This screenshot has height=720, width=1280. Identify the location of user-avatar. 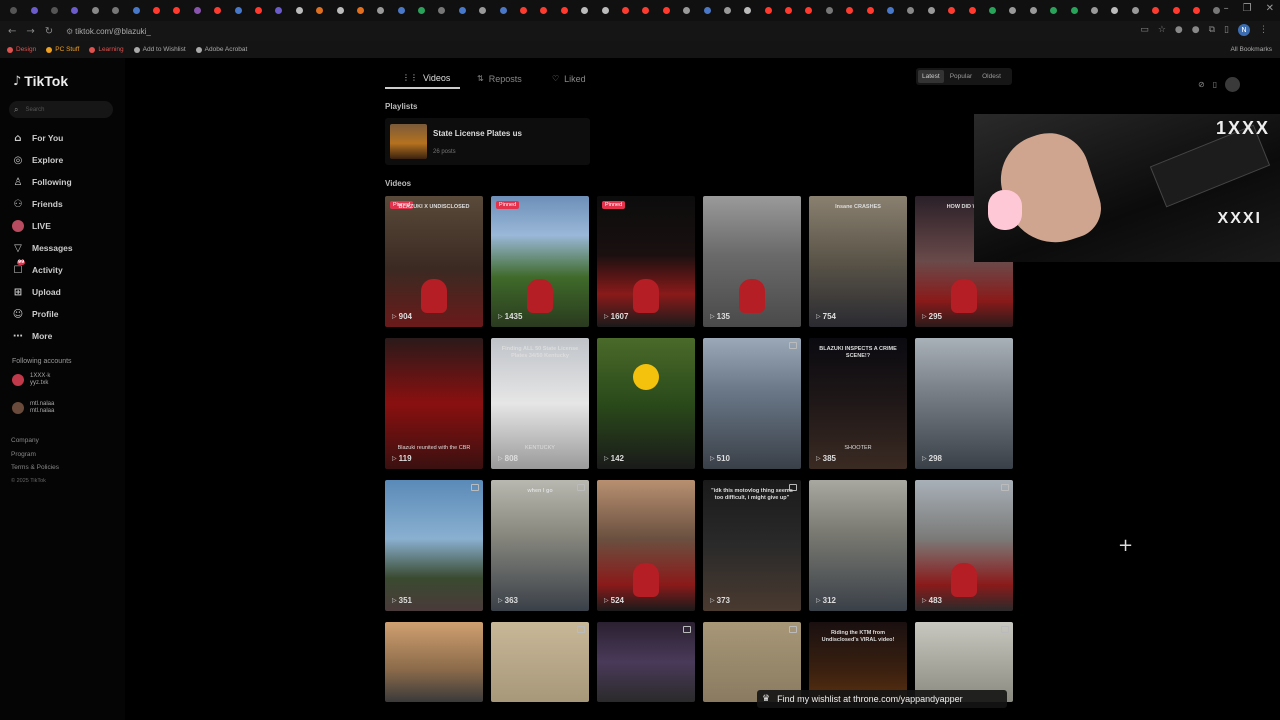
(1233, 84).